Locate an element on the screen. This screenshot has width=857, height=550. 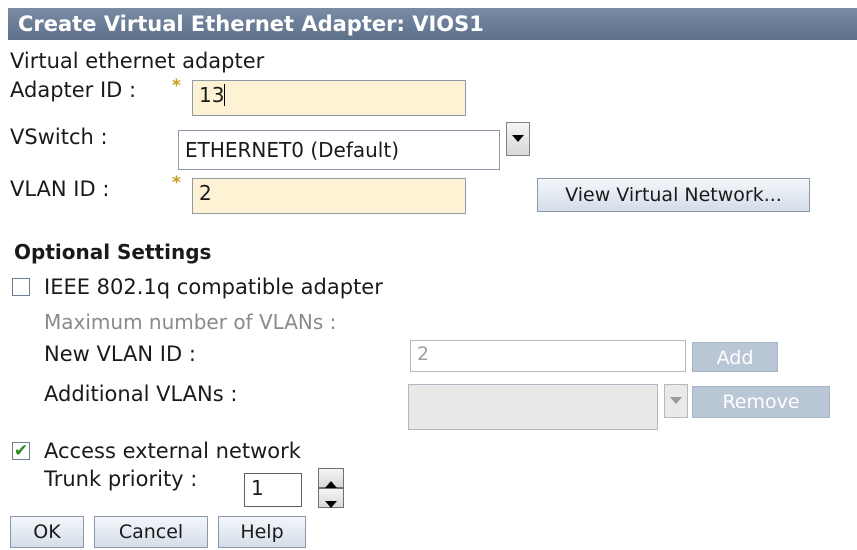
new-vlan-id-label: New VLAN ID : is located at coordinates (120, 354).